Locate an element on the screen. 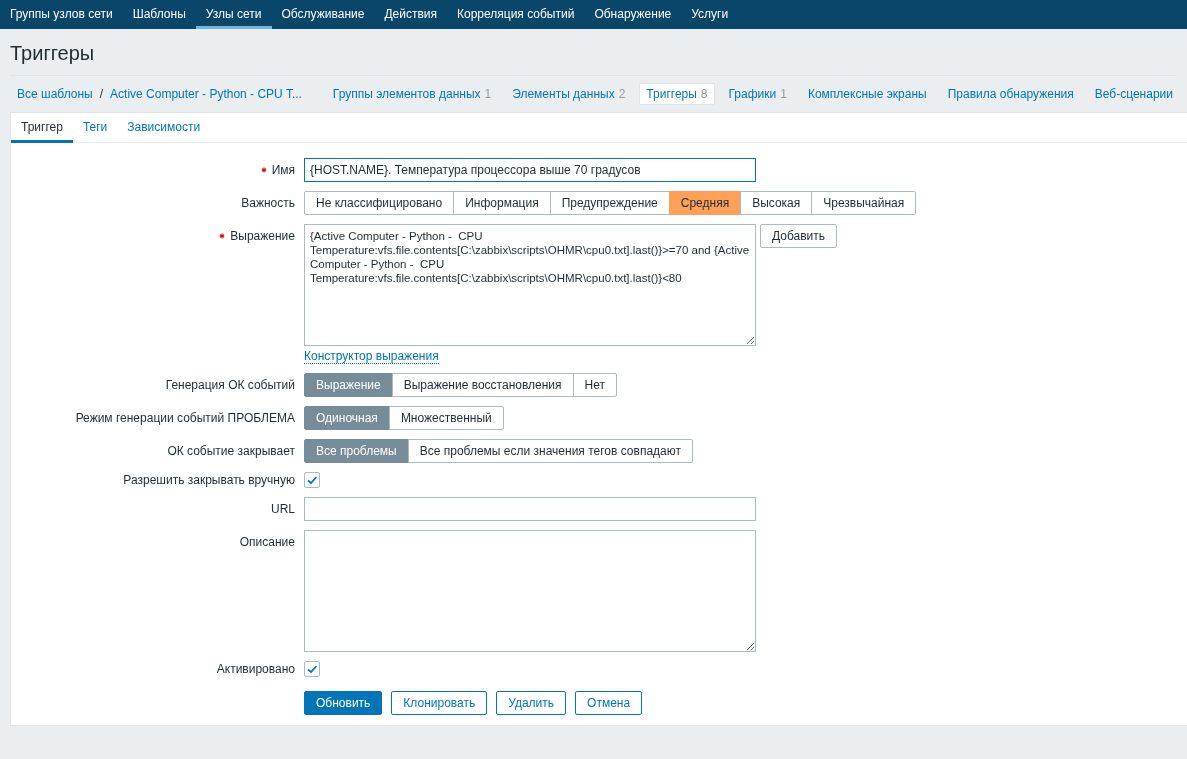 The image size is (1187, 759). nav-menu-item: Группы узлов сети is located at coordinates (61, 14).